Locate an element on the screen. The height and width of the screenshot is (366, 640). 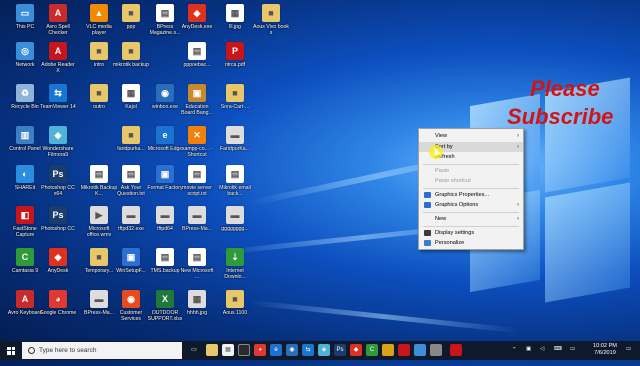
keyboard-icon: ⌨ is located at coordinates (558, 355).